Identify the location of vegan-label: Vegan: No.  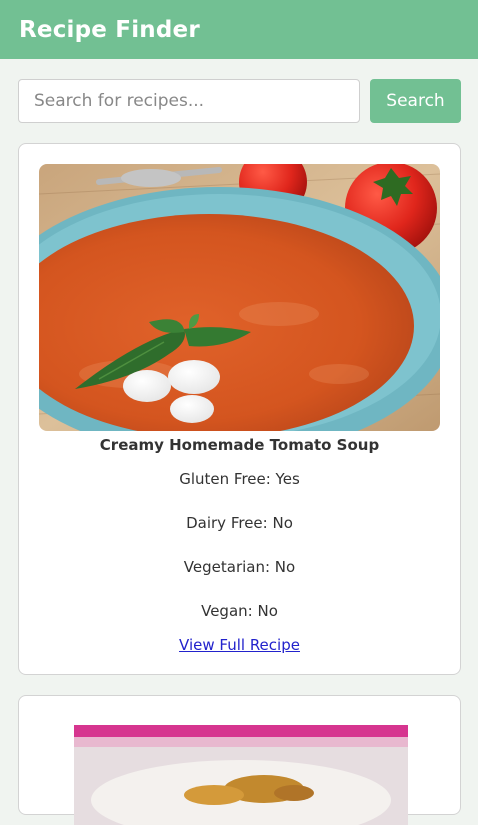
(239, 611).